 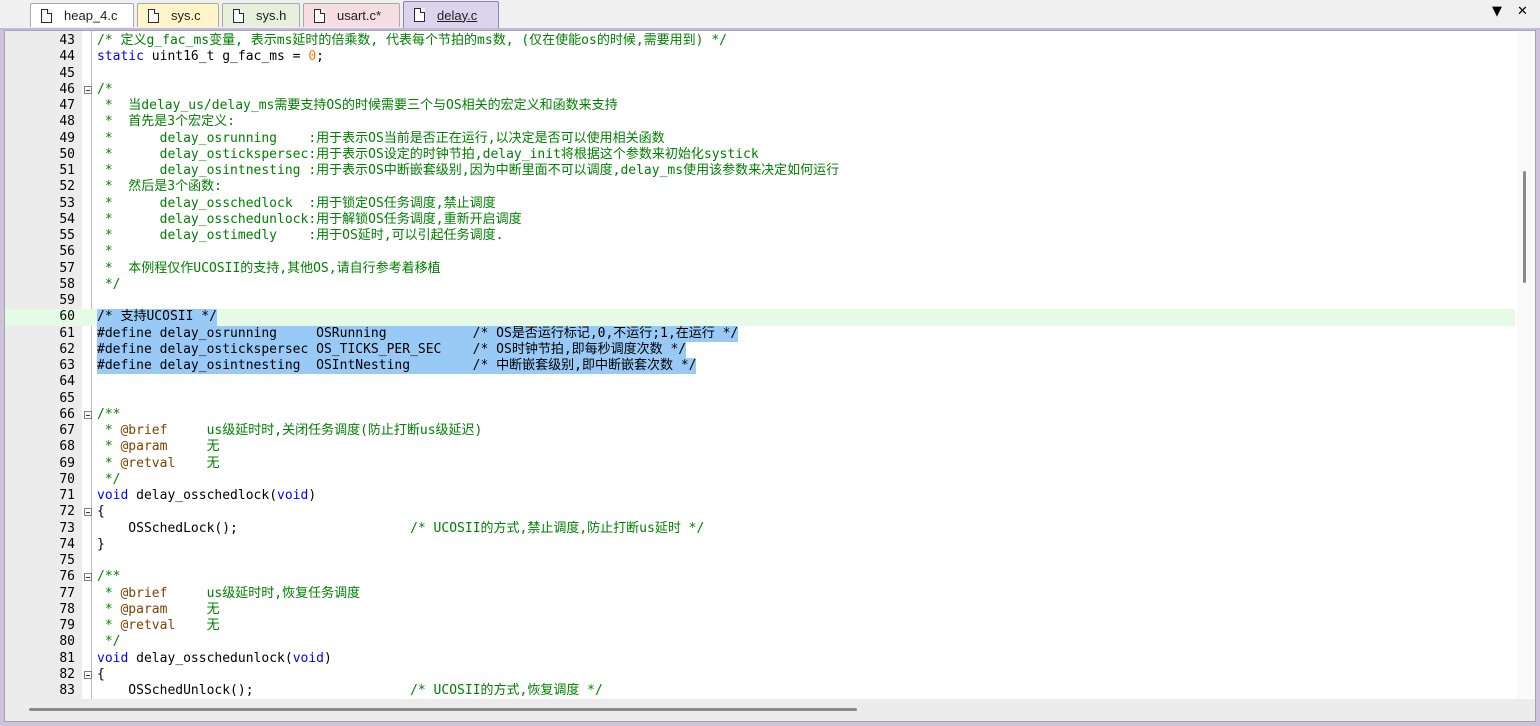 What do you see at coordinates (290, 430) in the screenshot?
I see `code-text: * @brief us级延时时,关闭任务调度(防止打断us级延迟)` at bounding box center [290, 430].